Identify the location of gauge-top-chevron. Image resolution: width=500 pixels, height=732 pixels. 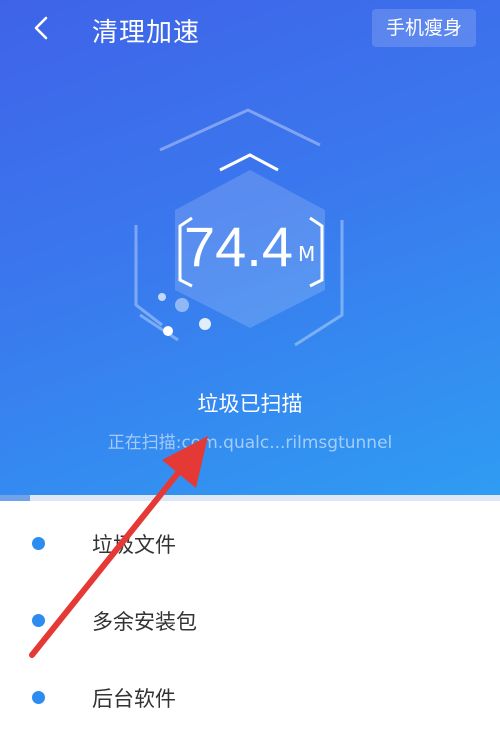
(249, 162).